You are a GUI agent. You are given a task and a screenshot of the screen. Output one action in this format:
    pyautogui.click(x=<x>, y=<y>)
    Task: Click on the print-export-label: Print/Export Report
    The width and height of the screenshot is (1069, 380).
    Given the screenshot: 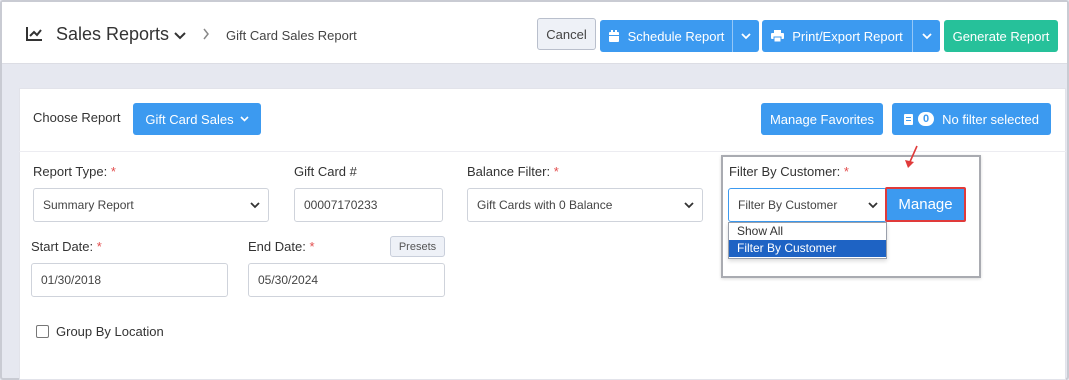 What is the action you would take?
    pyautogui.click(x=847, y=36)
    